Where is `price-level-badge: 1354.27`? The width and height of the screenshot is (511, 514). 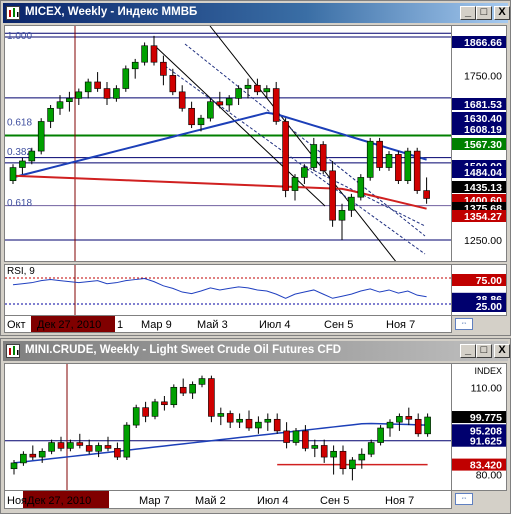 price-level-badge: 1354.27 is located at coordinates (483, 217).